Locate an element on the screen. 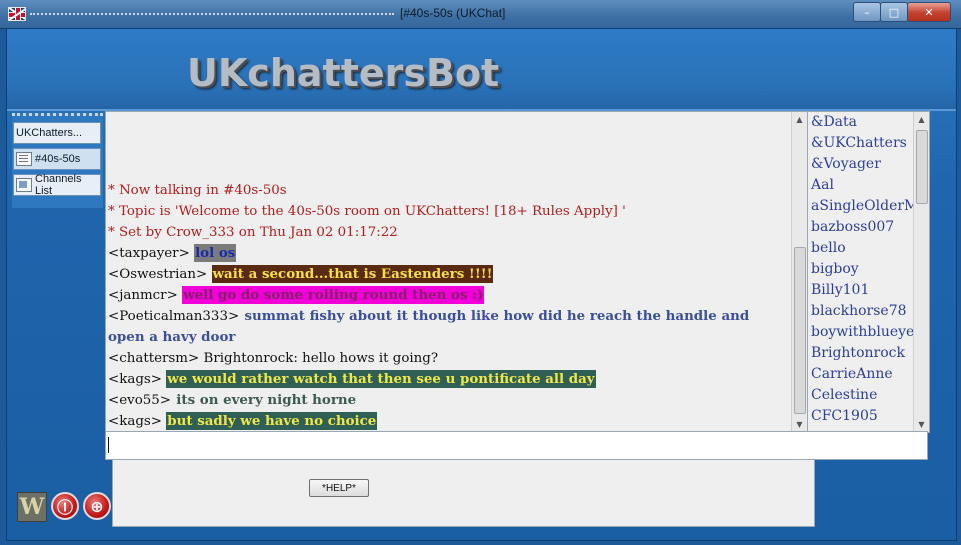  chat-line: <evo55> its on every night horne is located at coordinates (448, 400).